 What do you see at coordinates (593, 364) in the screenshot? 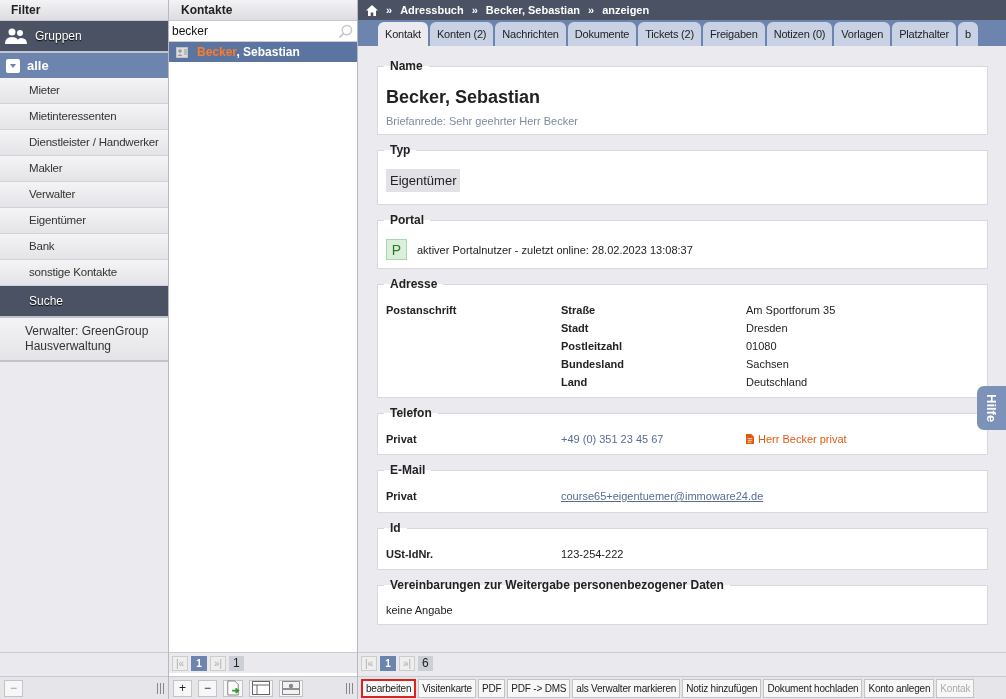
I see `field-label: Bundesland` at bounding box center [593, 364].